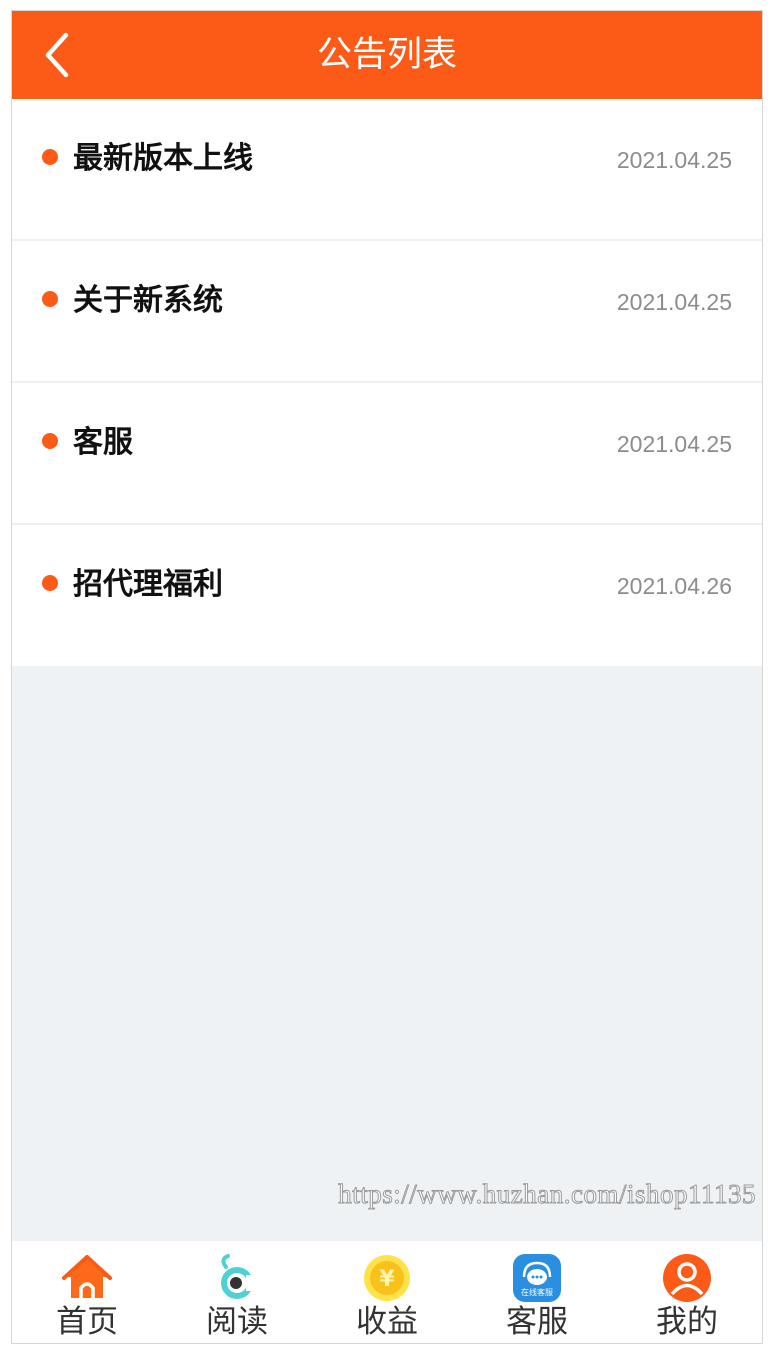  Describe the element at coordinates (387, 454) in the screenshot. I see `announcement-item: 客服 2021.04.25` at that location.